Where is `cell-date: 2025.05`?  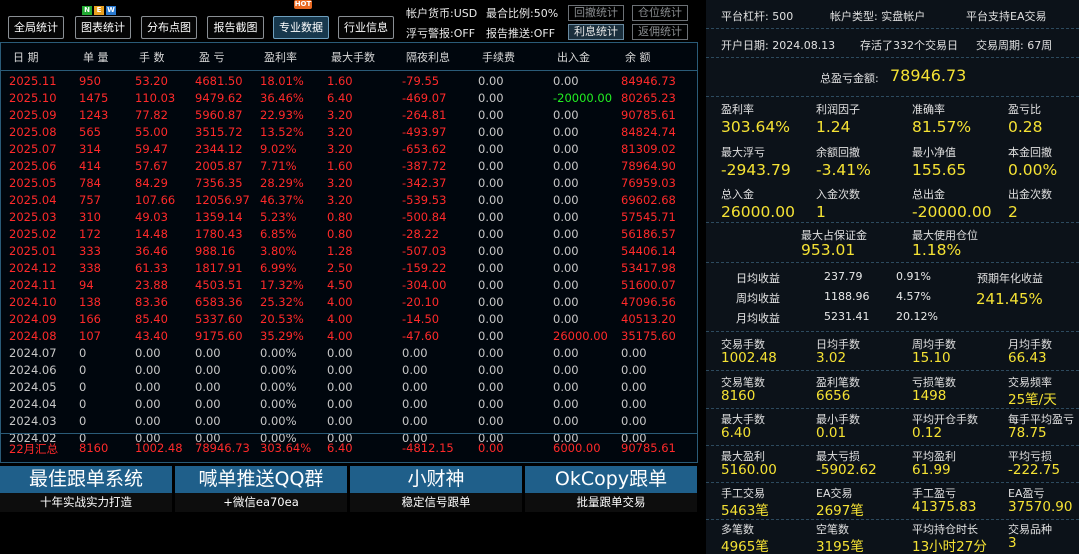
cell-date: 2025.05 is located at coordinates (33, 183).